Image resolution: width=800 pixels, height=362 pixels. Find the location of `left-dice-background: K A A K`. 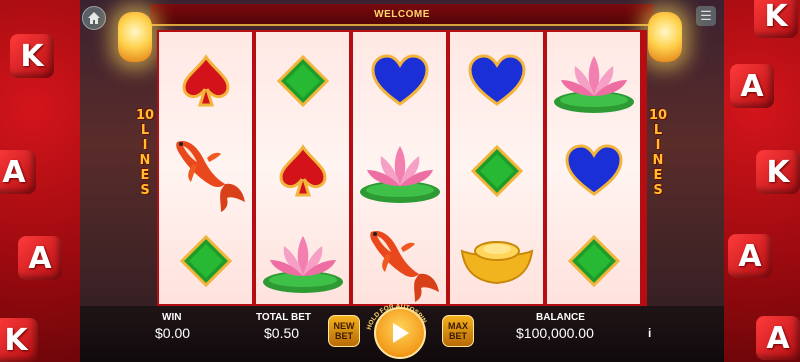

left-dice-background: K A A K is located at coordinates (40, 181).